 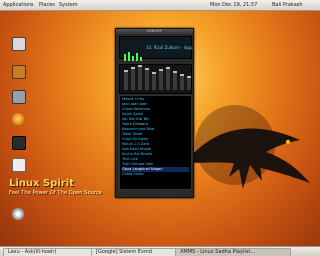 What do you see at coordinates (154, 31) in the screenshot?
I see `winamp-titlebar: WINAMP` at bounding box center [154, 31].